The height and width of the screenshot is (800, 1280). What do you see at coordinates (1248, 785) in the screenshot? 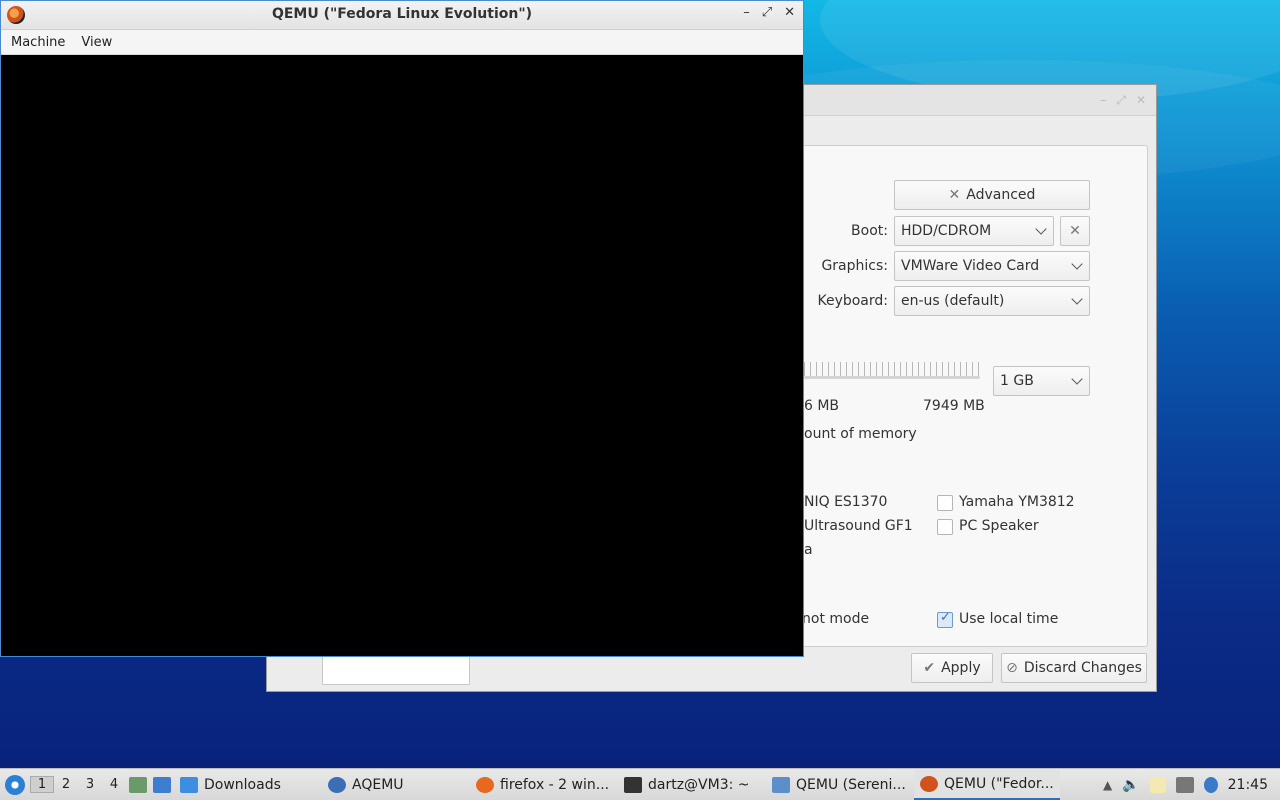
I see `clock: 21:45` at bounding box center [1248, 785].